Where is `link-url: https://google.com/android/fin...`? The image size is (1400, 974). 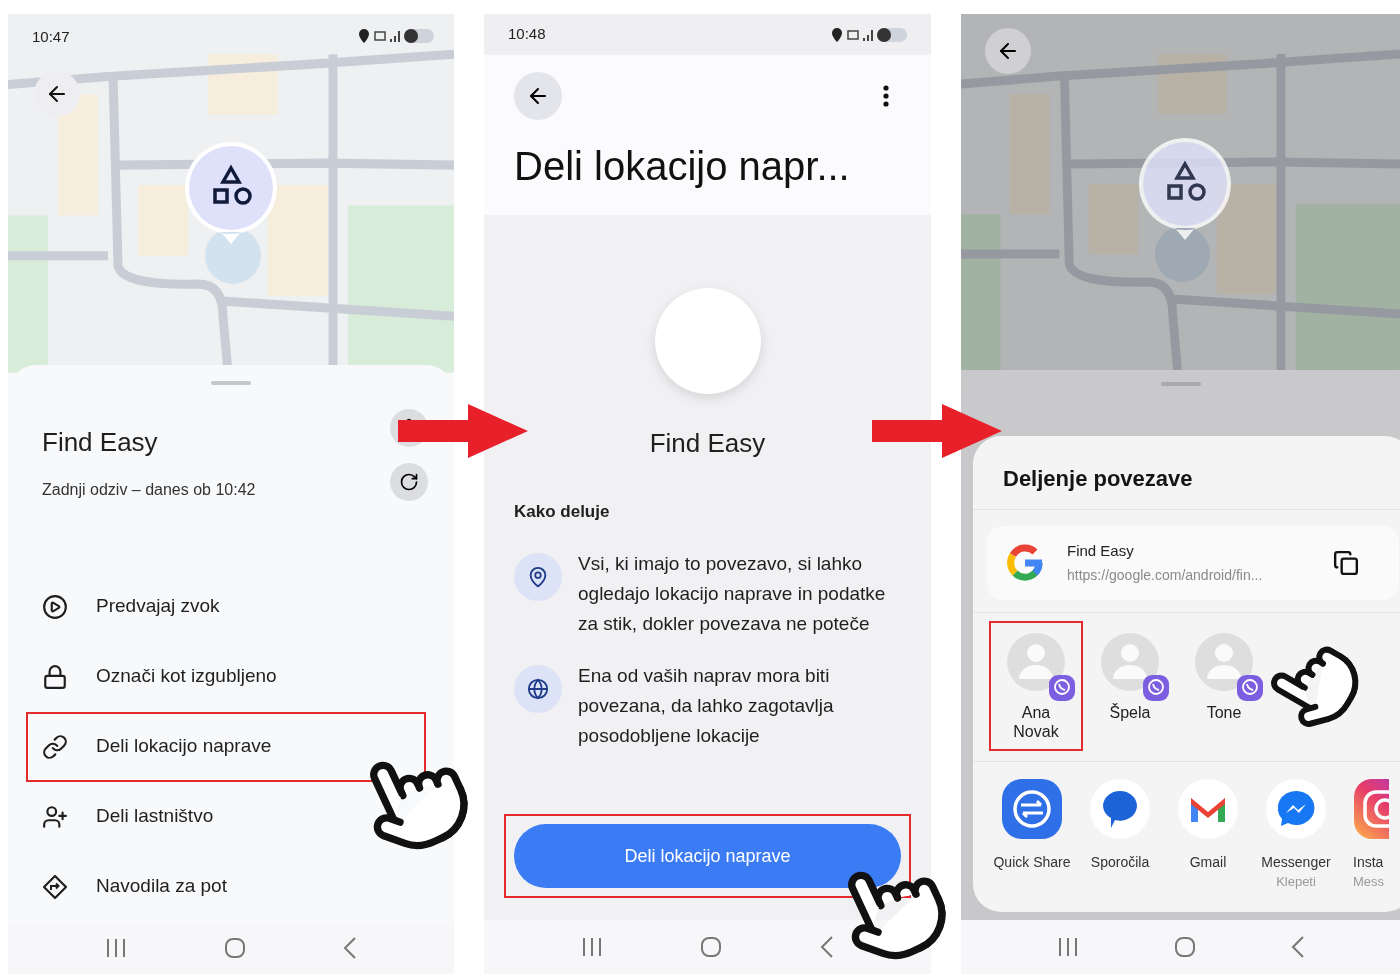
link-url: https://google.com/android/fin... is located at coordinates (1165, 575).